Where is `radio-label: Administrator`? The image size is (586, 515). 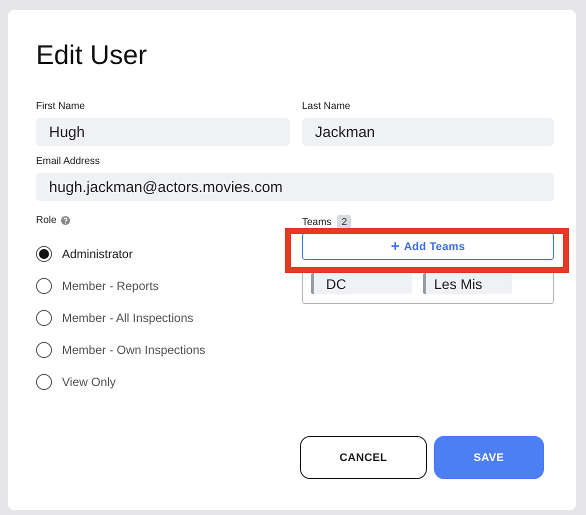
radio-label: Administrator is located at coordinates (97, 254).